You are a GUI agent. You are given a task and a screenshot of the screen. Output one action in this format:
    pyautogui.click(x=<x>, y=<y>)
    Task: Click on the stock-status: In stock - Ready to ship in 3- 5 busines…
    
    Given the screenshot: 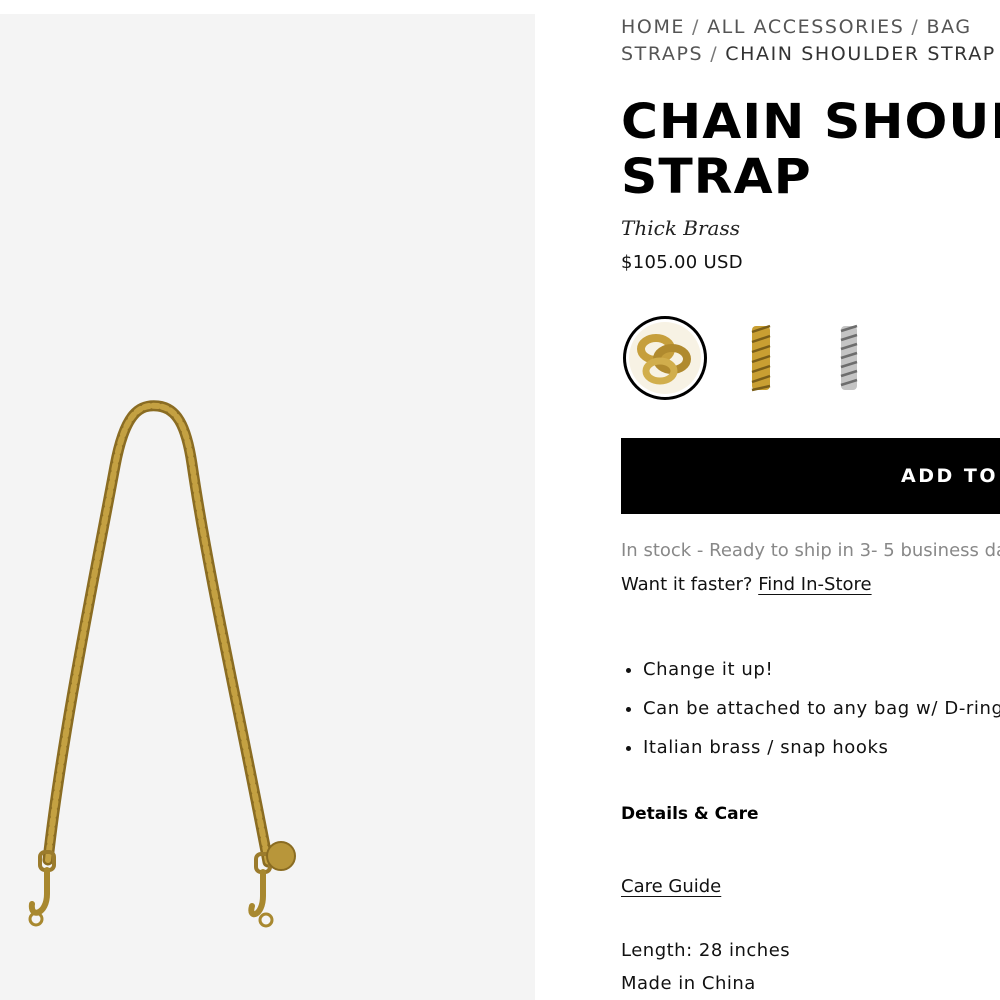 What is the action you would take?
    pyautogui.click(x=810, y=550)
    